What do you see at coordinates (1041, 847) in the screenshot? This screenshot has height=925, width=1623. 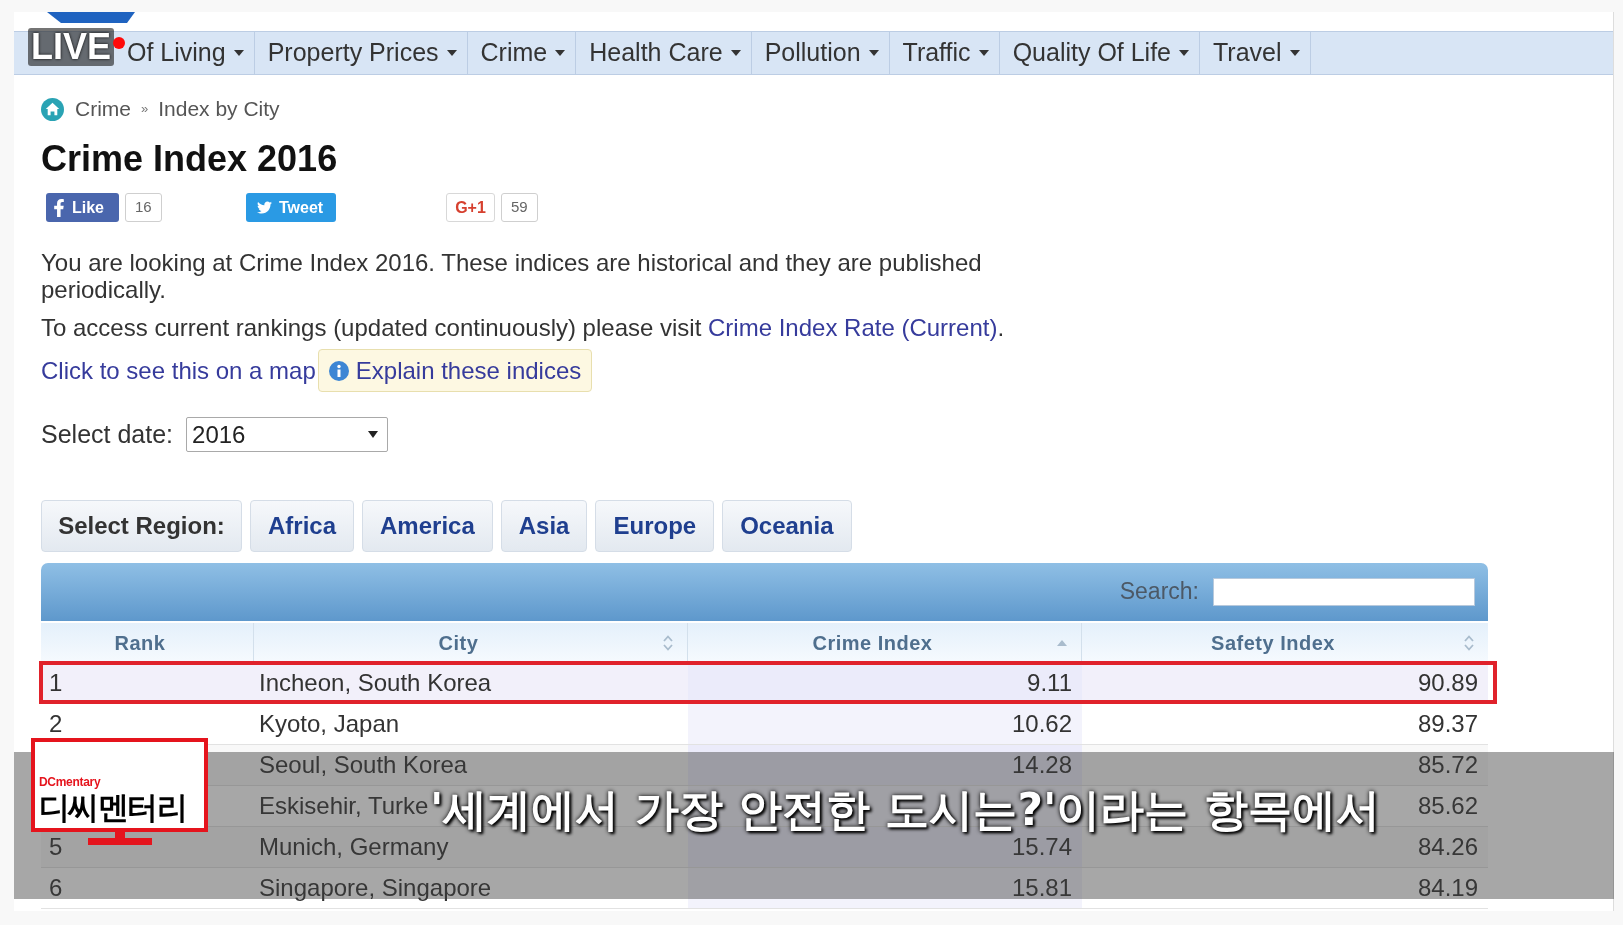 I see `table-cell-text: 15.74` at bounding box center [1041, 847].